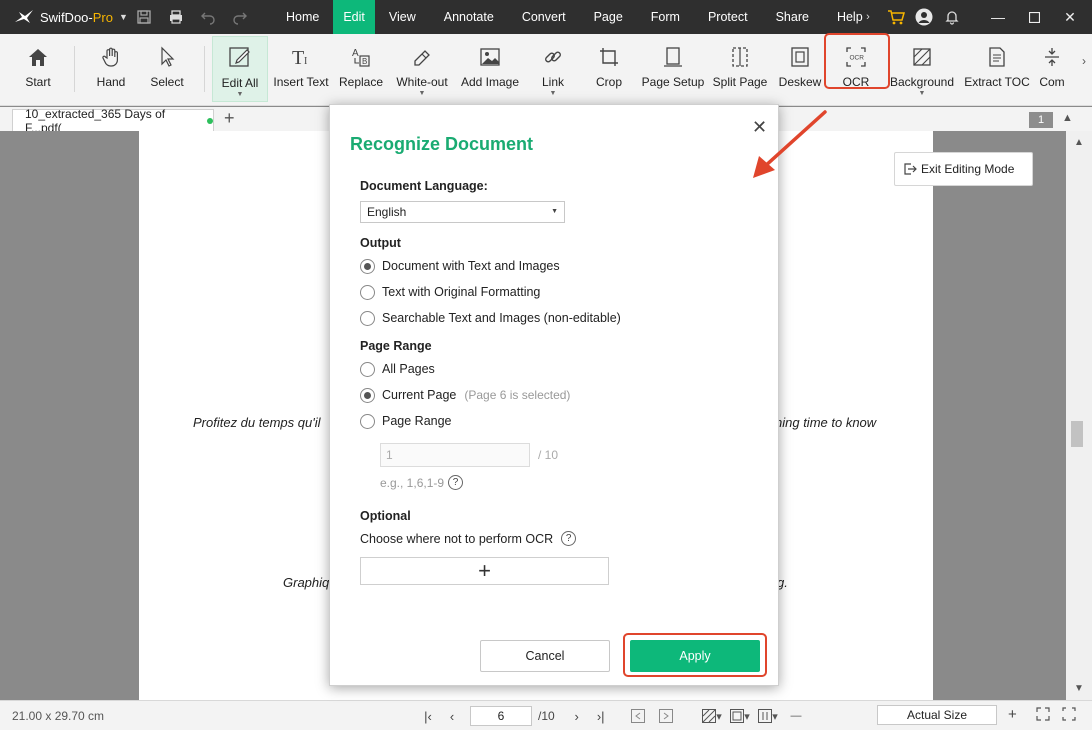 This screenshot has width=1092, height=730. What do you see at coordinates (240, 54) in the screenshot?
I see `edit-all-icon` at bounding box center [240, 54].